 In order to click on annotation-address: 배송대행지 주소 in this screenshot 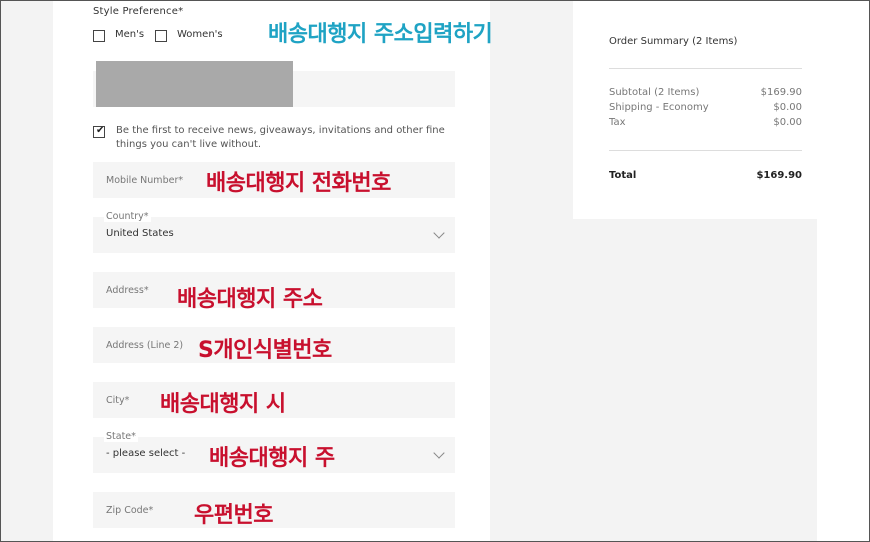, I will do `click(250, 299)`.